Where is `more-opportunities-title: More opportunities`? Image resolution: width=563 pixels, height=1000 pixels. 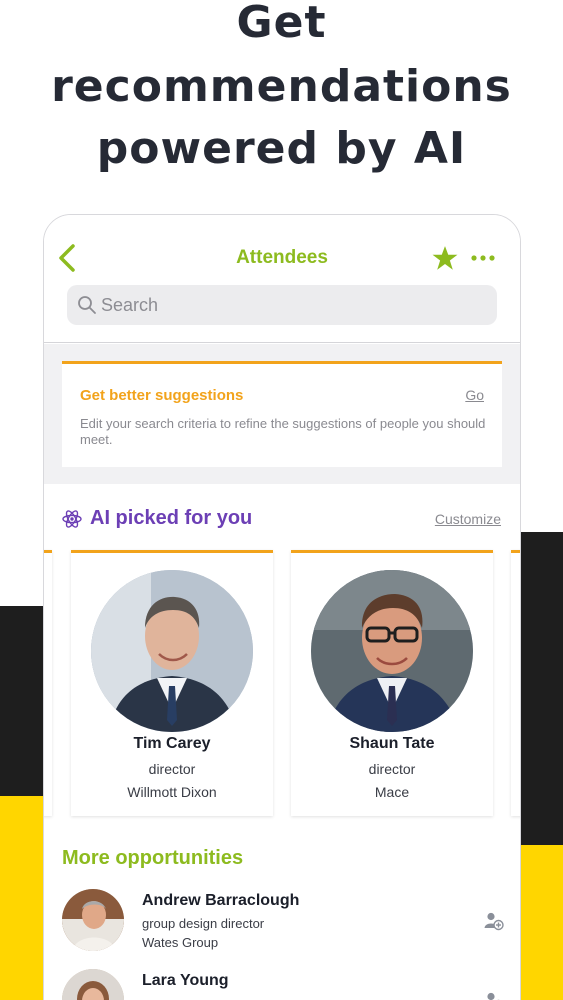 more-opportunities-title: More opportunities is located at coordinates (153, 858).